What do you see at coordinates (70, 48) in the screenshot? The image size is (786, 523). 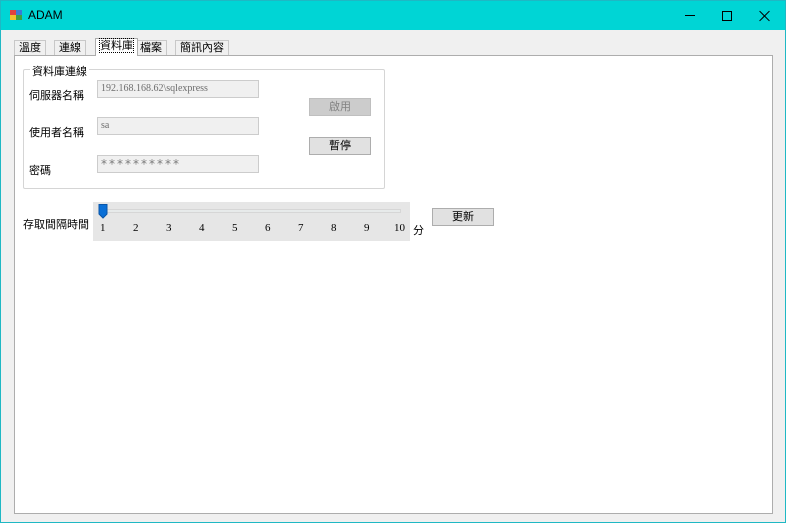 I see `tab-connection: 連線` at bounding box center [70, 48].